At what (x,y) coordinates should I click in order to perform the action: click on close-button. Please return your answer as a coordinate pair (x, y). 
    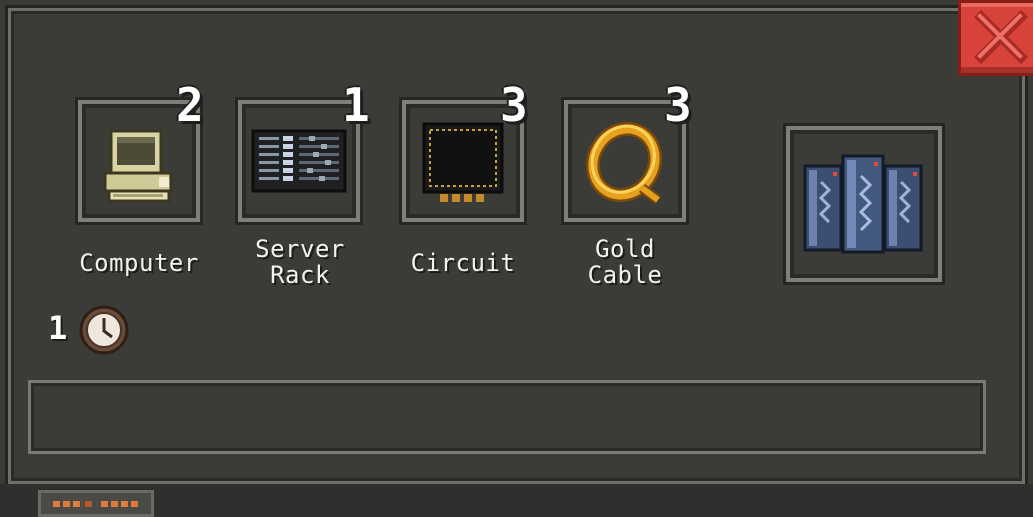
    Looking at the image, I should click on (995, 38).